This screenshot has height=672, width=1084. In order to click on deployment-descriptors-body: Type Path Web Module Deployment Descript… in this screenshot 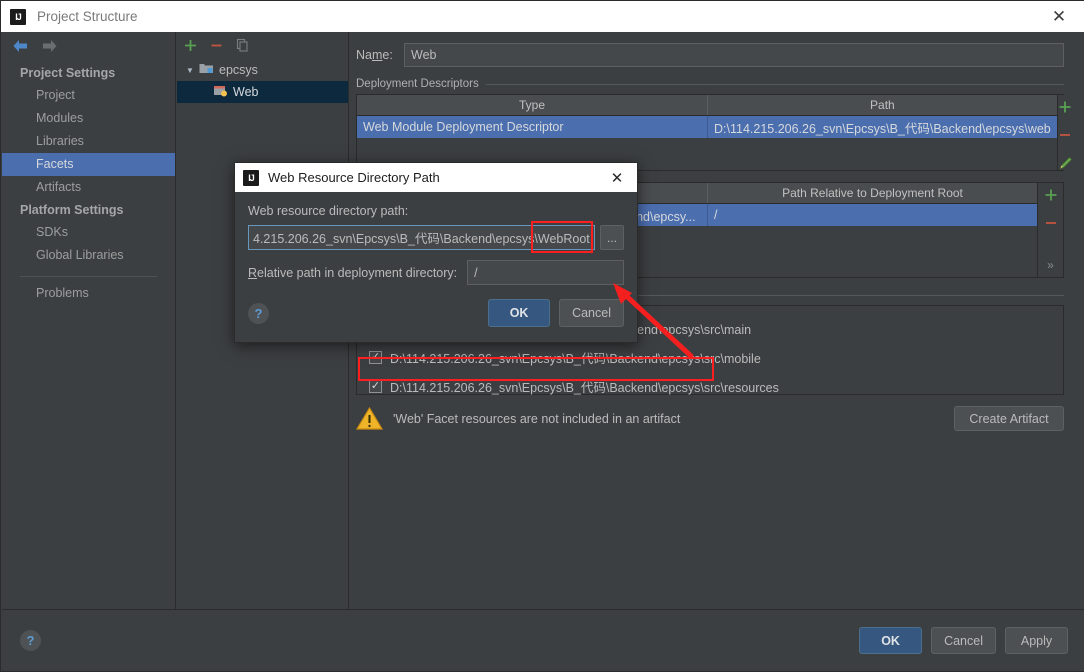, I will do `click(707, 132)`.